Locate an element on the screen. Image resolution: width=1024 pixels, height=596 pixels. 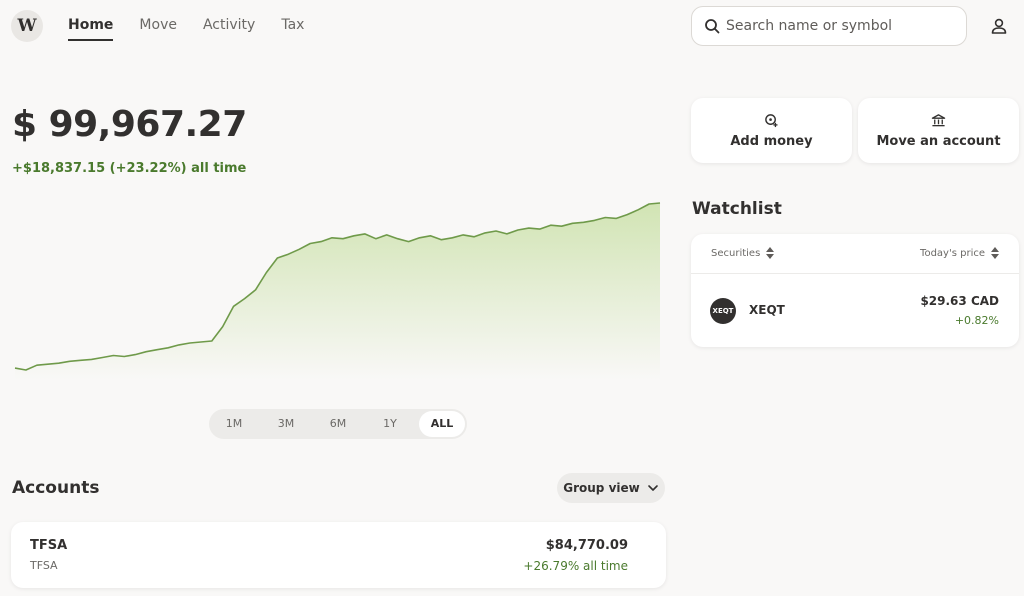
group-view-button: Group view is located at coordinates (611, 488).